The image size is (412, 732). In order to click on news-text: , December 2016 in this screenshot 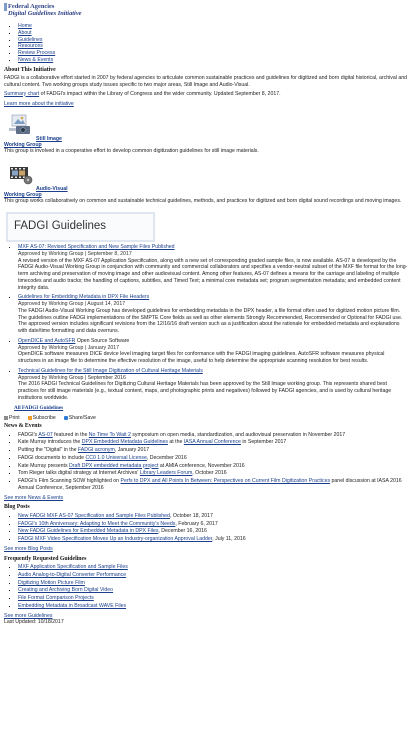, I will do `click(166, 457)`.